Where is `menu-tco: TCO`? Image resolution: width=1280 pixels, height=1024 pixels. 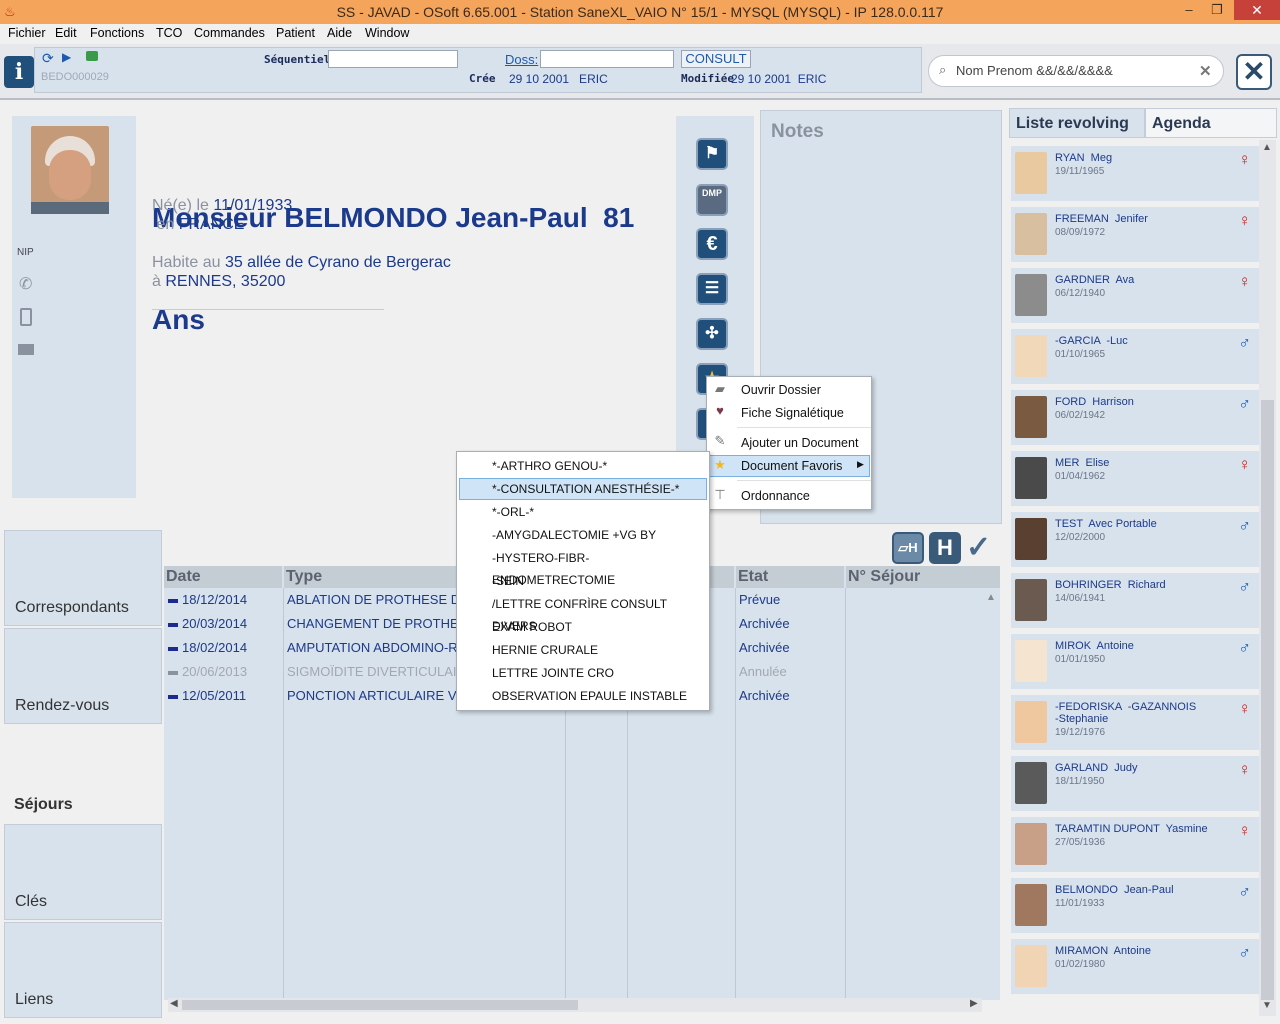
menu-tco: TCO is located at coordinates (169, 33).